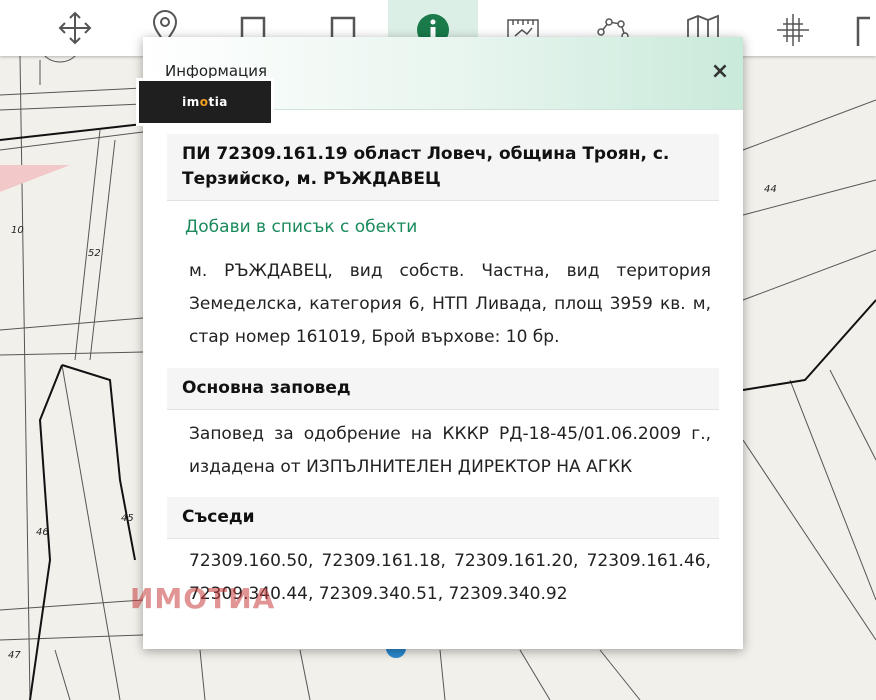 The height and width of the screenshot is (700, 876). Describe the element at coordinates (14, 655) in the screenshot. I see `parcel-number: 47` at that location.